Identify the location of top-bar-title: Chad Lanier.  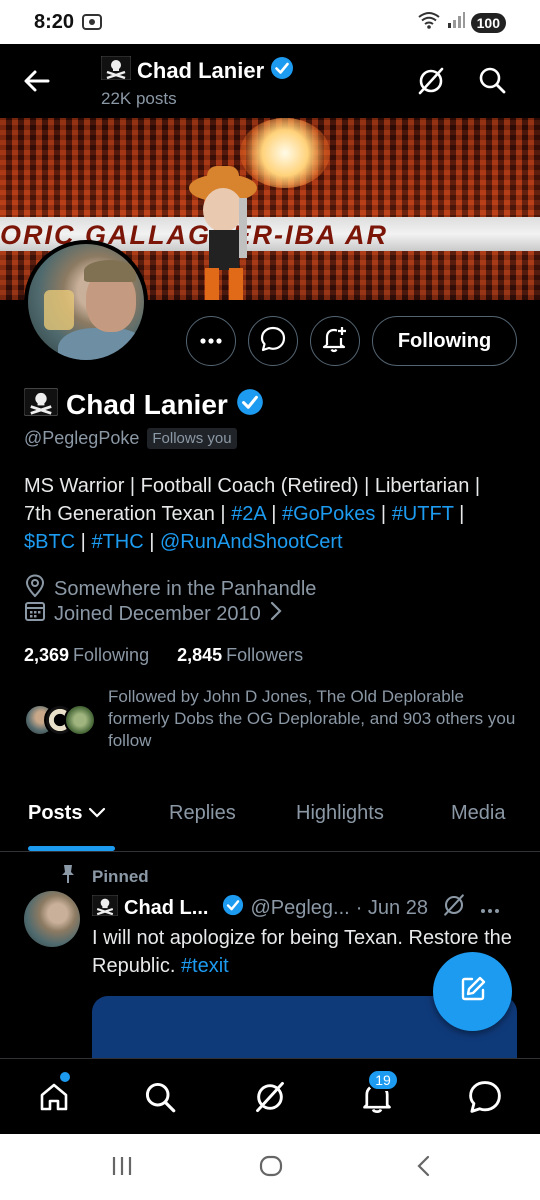
(197, 70).